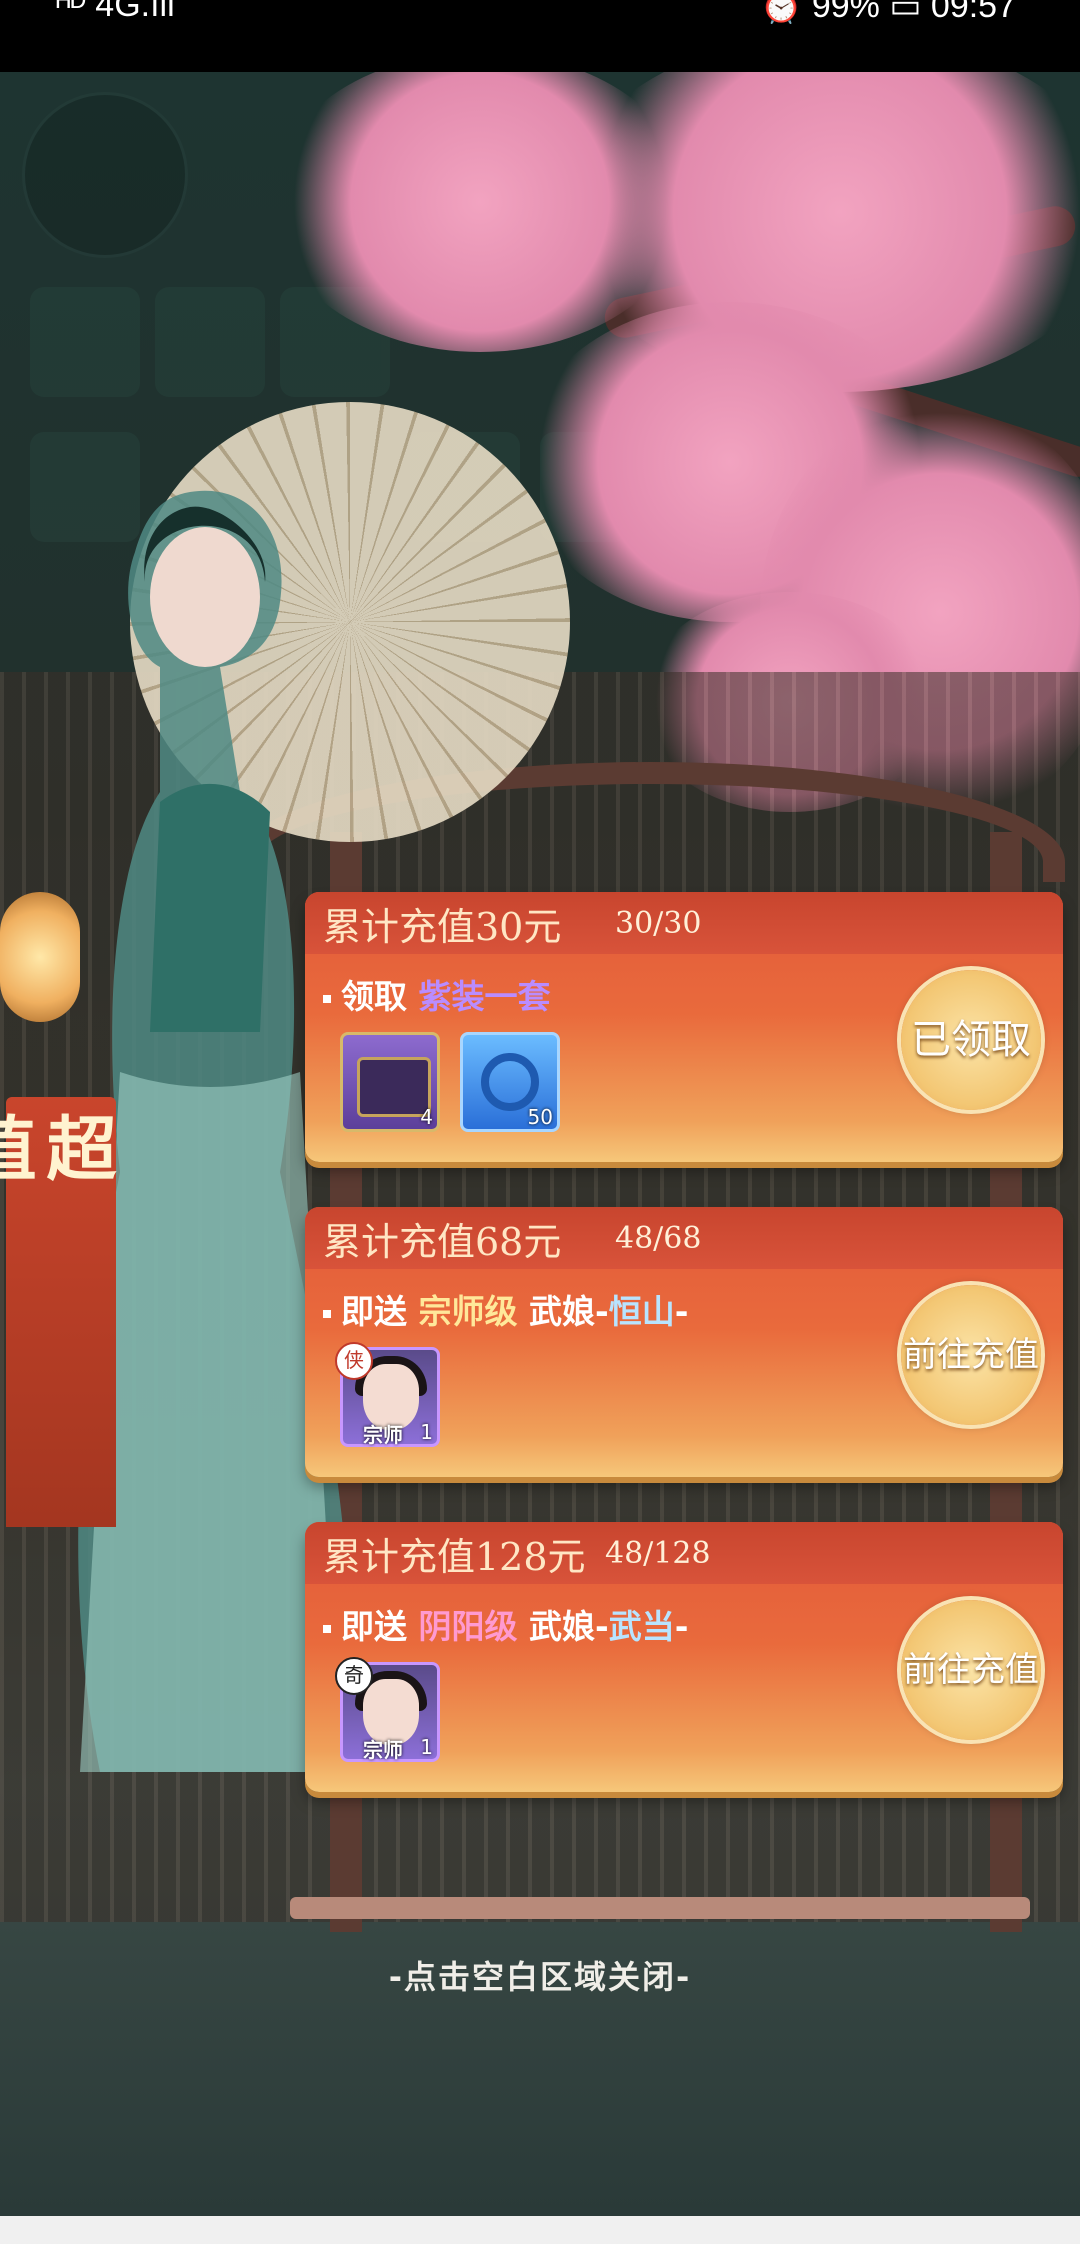 The height and width of the screenshot is (2244, 1080). I want to click on close-hint: -点击空白区域关闭-, so click(540, 1975).